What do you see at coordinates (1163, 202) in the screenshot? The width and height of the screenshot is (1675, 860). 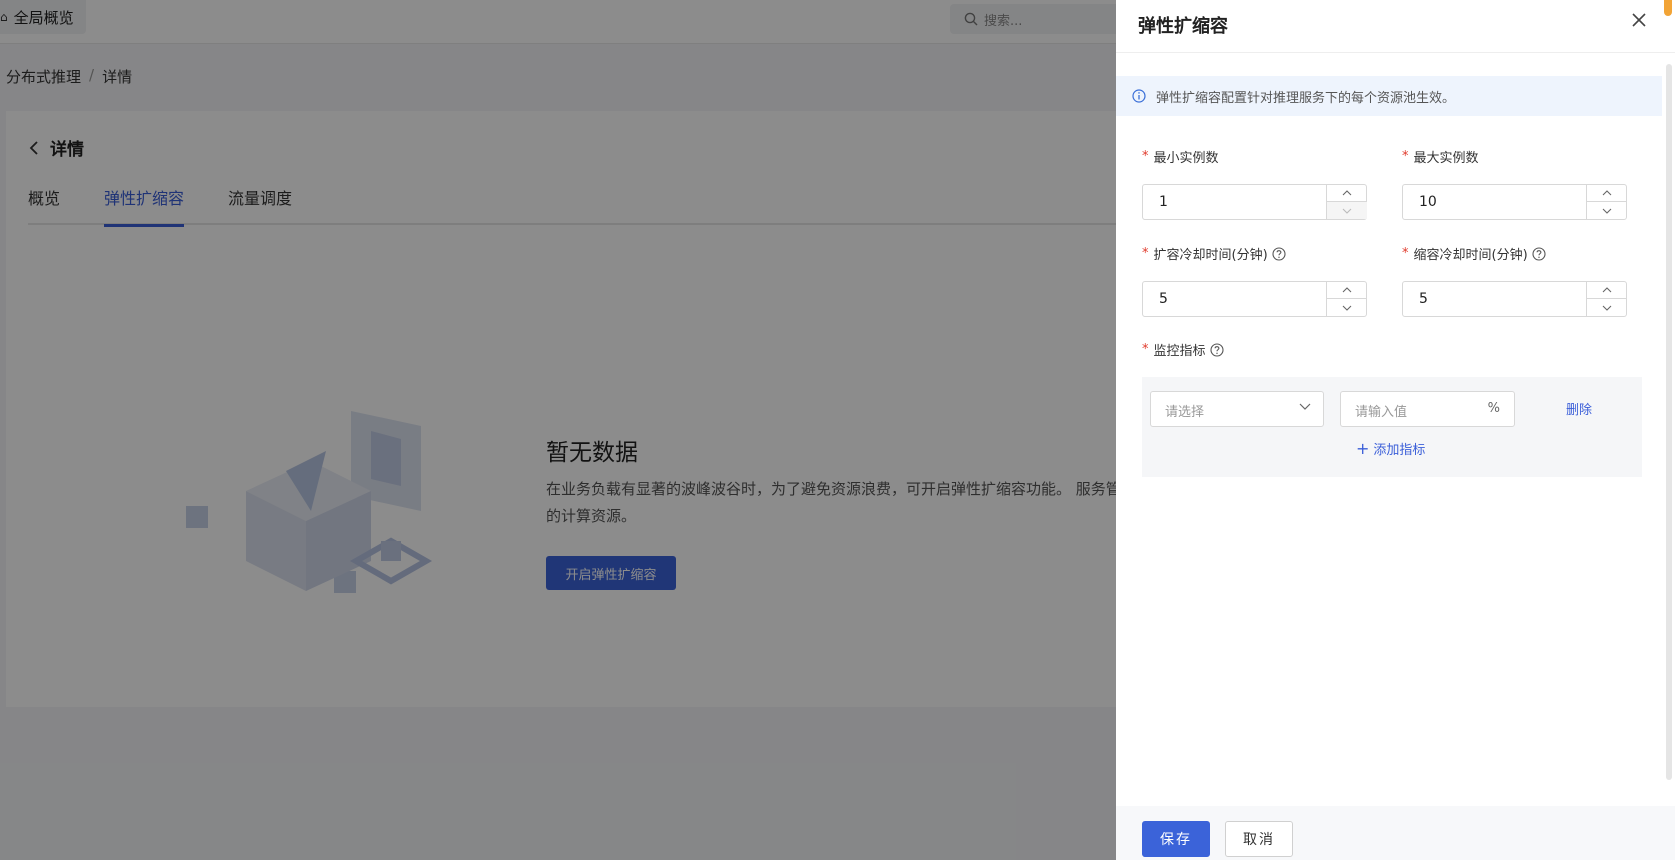 I see `min-instances-value: 1` at bounding box center [1163, 202].